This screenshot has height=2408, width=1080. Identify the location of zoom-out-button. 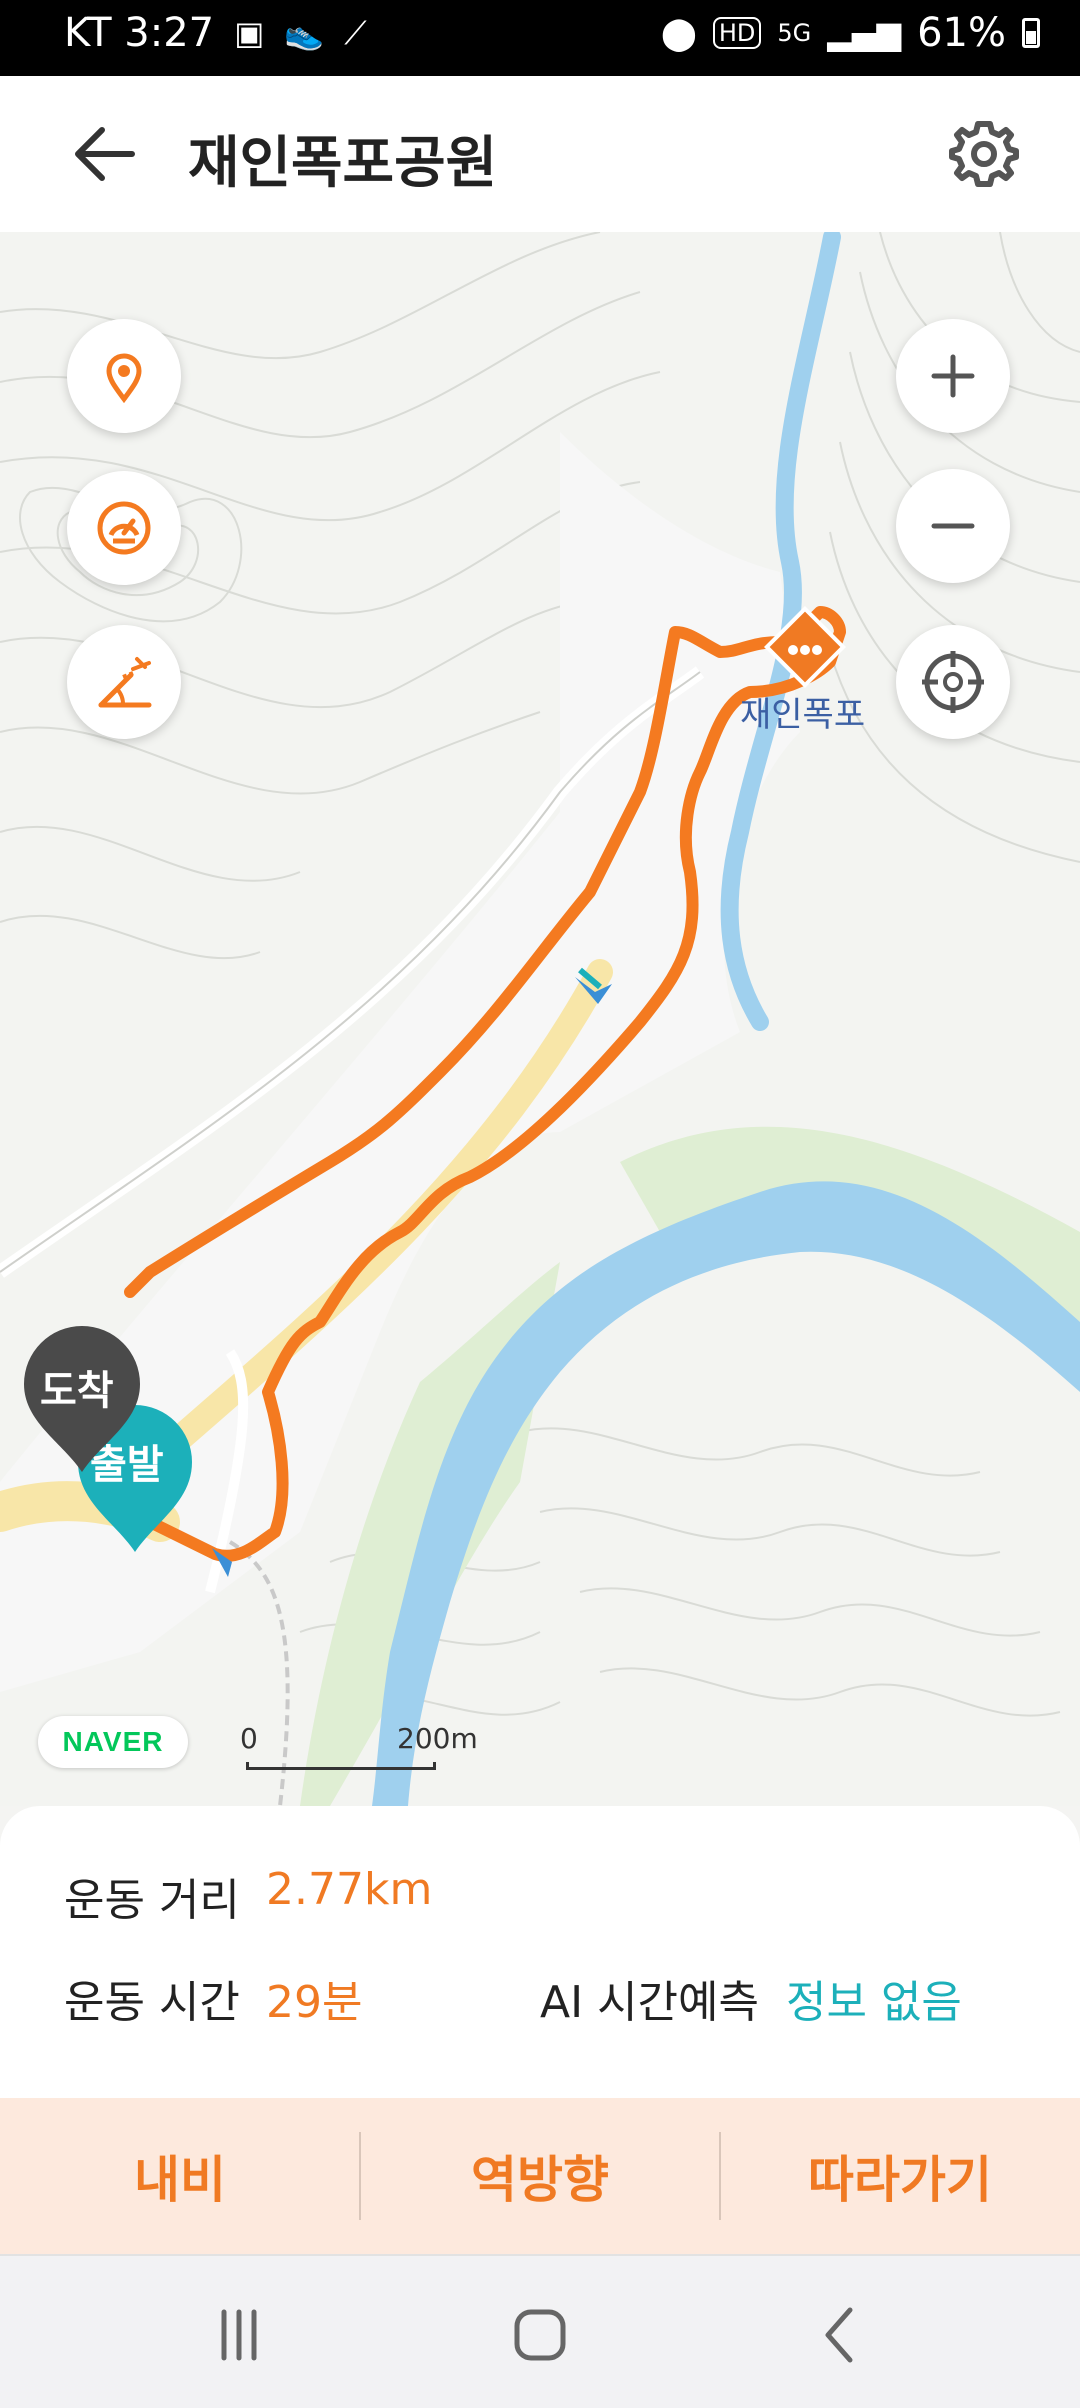
(953, 526).